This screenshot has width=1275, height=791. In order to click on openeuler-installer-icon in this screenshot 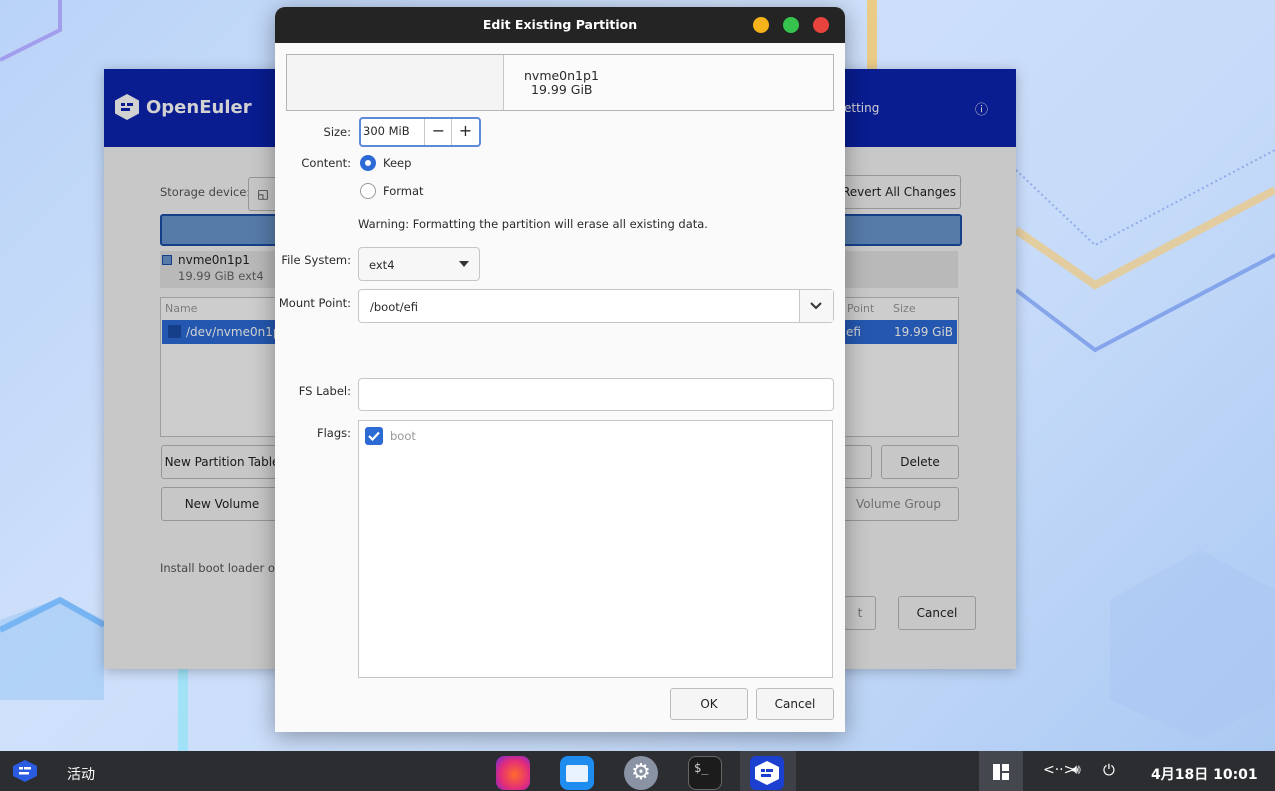, I will do `click(767, 773)`.